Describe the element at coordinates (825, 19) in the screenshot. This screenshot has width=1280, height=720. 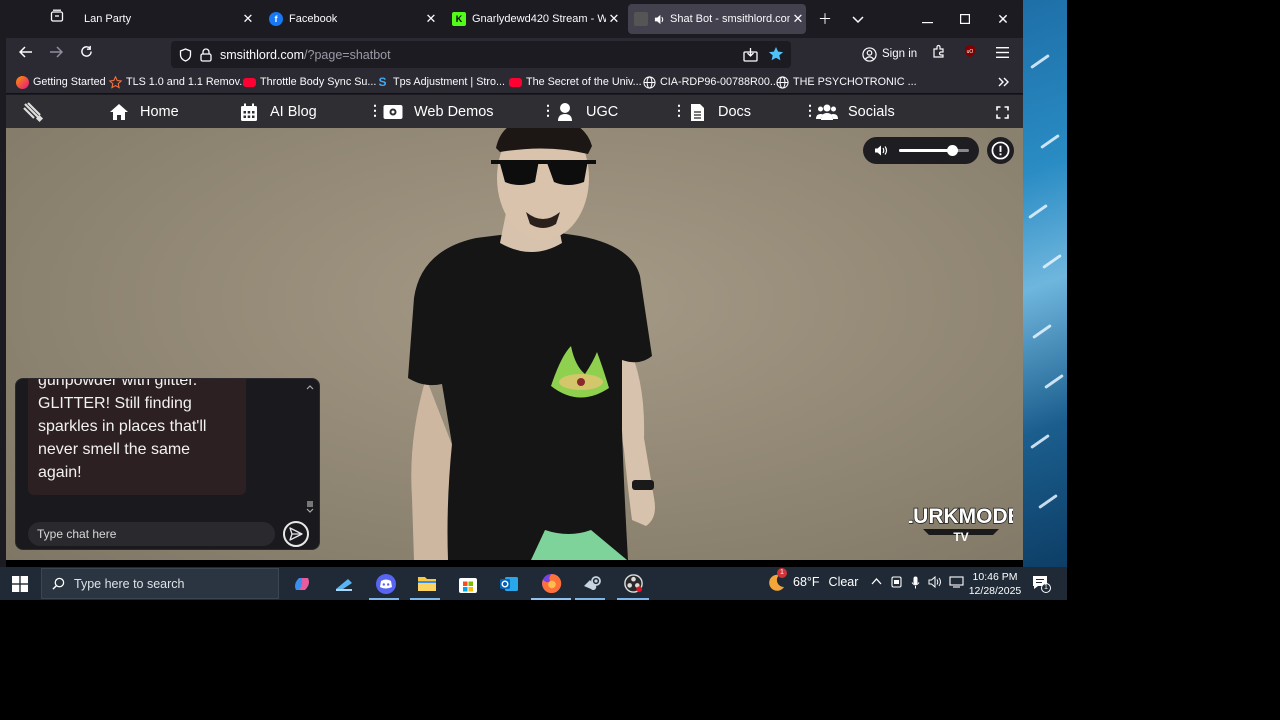
I see `new-tab-icon: ＋` at that location.